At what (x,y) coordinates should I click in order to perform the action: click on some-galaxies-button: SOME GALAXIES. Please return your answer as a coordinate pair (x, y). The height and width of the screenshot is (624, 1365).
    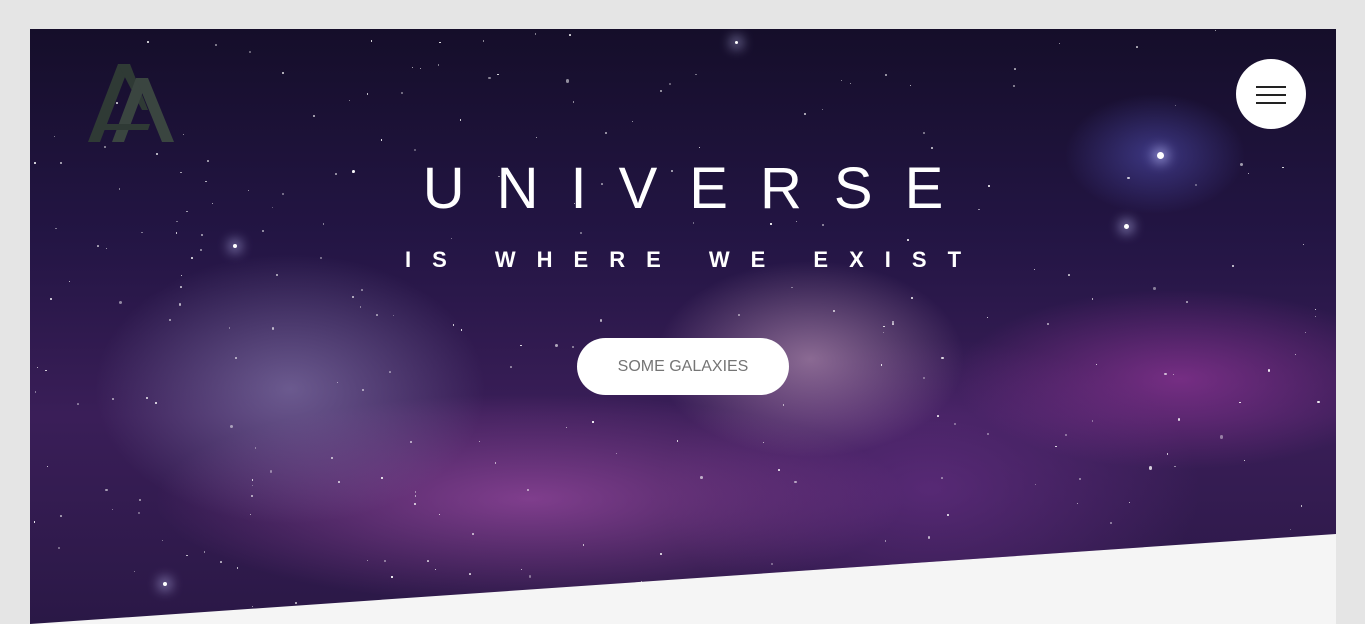
    Looking at the image, I should click on (683, 366).